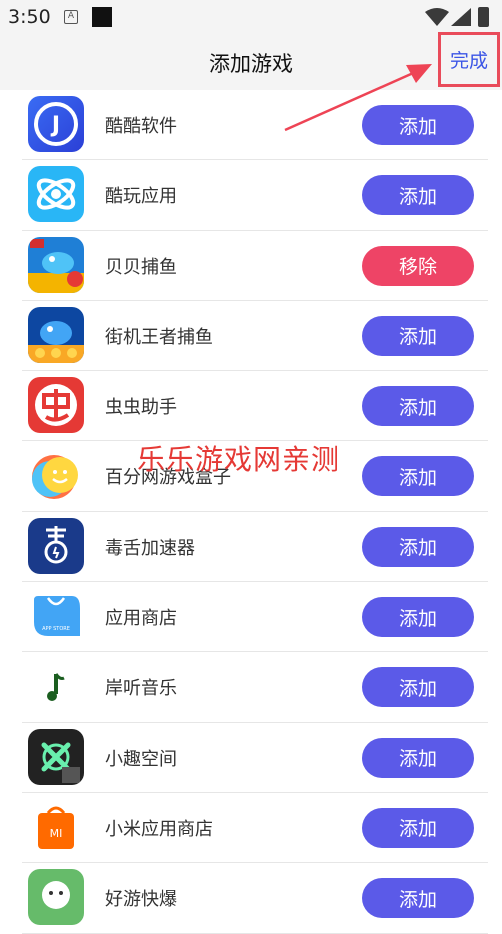  I want to click on battery-icon, so click(483, 17).